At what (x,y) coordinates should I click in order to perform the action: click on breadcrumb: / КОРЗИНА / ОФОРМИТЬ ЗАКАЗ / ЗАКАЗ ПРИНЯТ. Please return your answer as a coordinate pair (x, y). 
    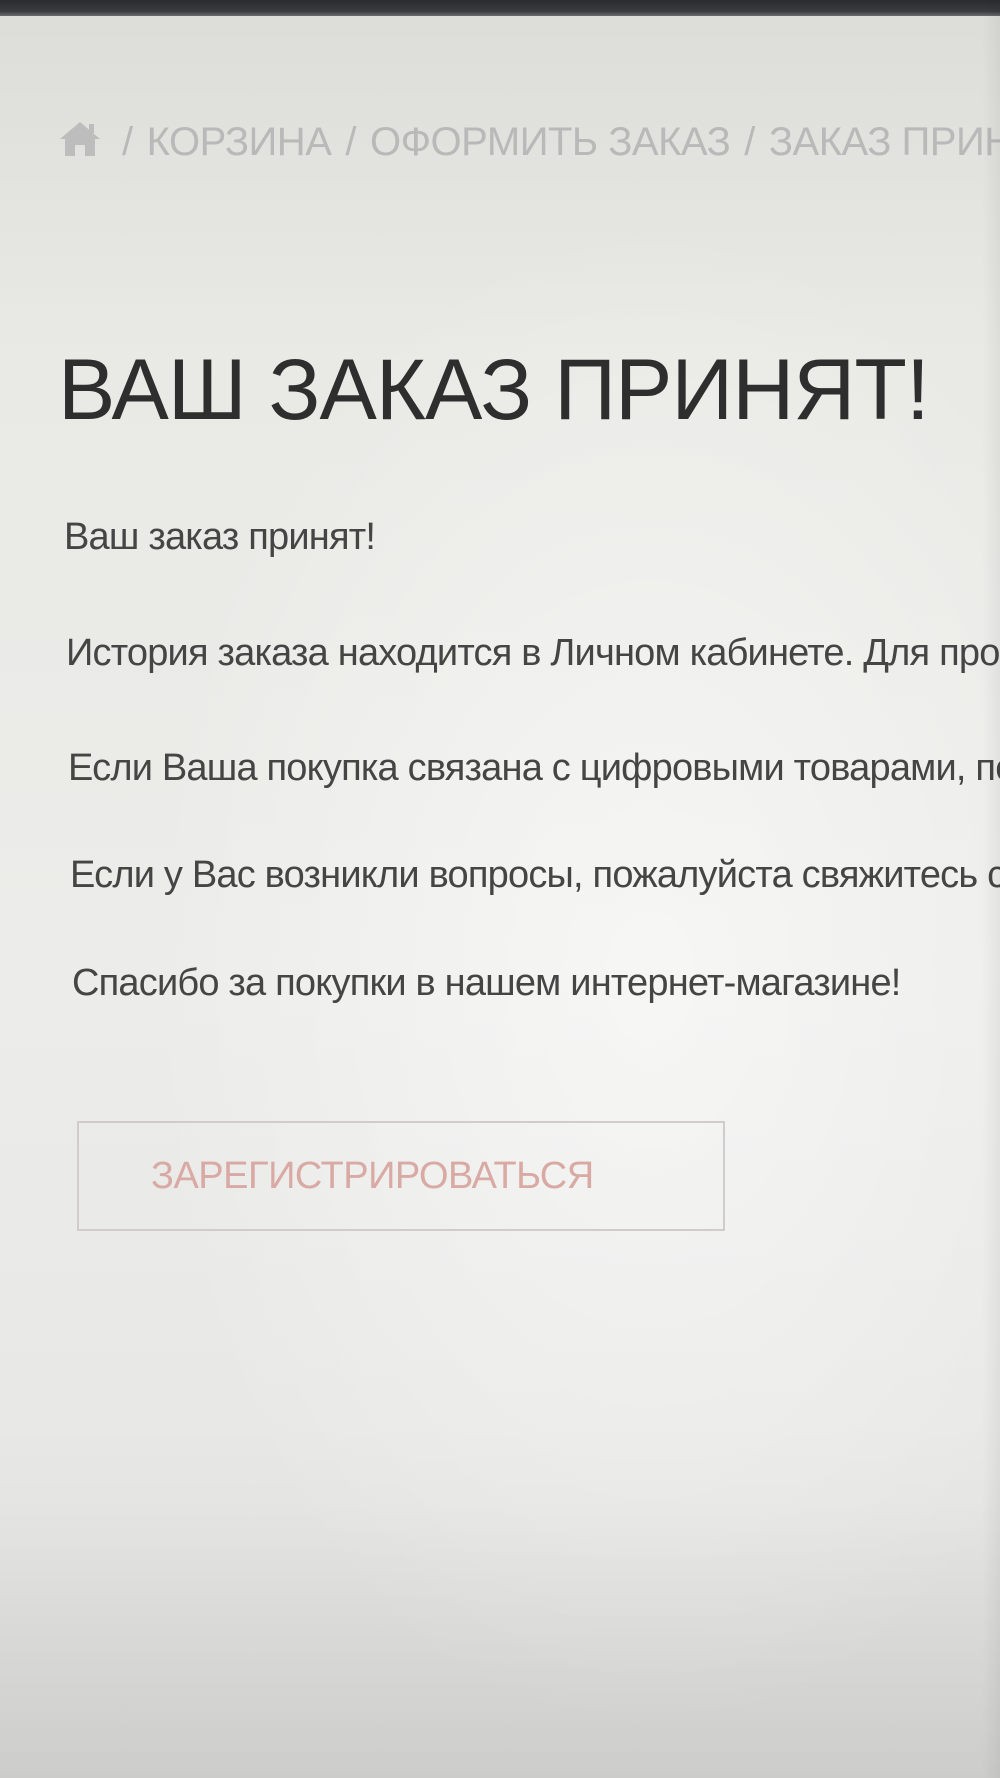
    Looking at the image, I should click on (529, 142).